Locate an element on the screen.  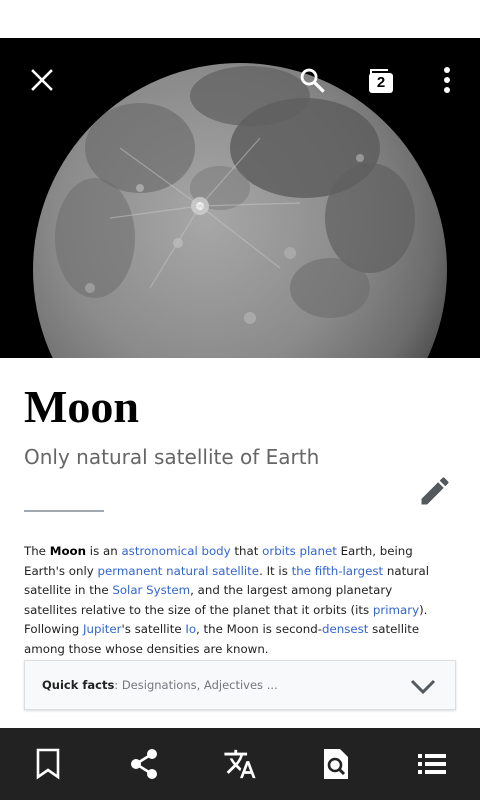
tabs-button: 2 is located at coordinates (382, 80).